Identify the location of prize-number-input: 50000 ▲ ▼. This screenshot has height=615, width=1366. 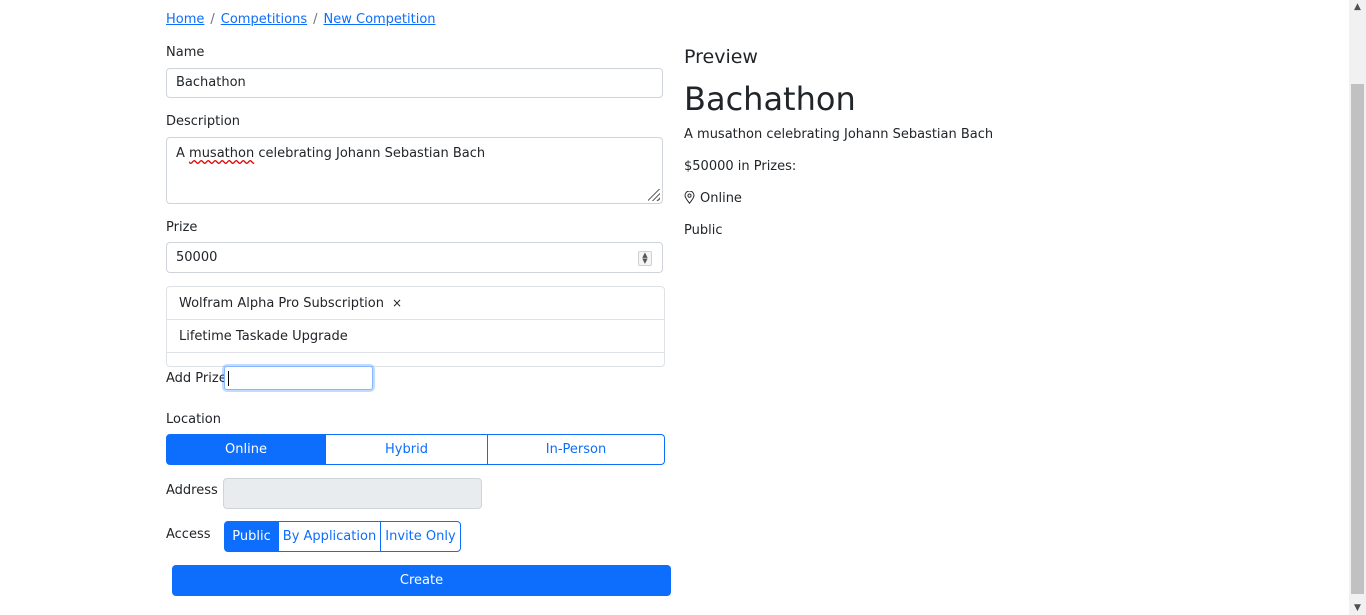
(414, 257).